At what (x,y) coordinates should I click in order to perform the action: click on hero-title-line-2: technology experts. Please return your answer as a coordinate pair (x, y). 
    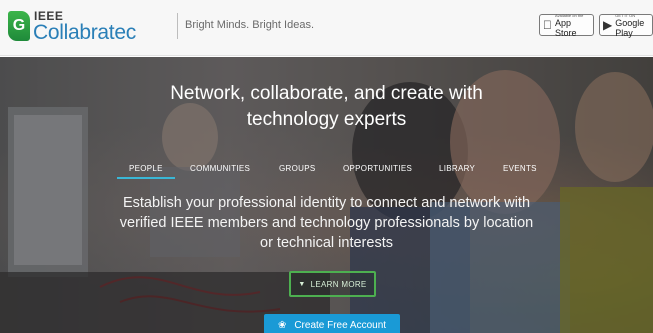
    Looking at the image, I should click on (326, 119).